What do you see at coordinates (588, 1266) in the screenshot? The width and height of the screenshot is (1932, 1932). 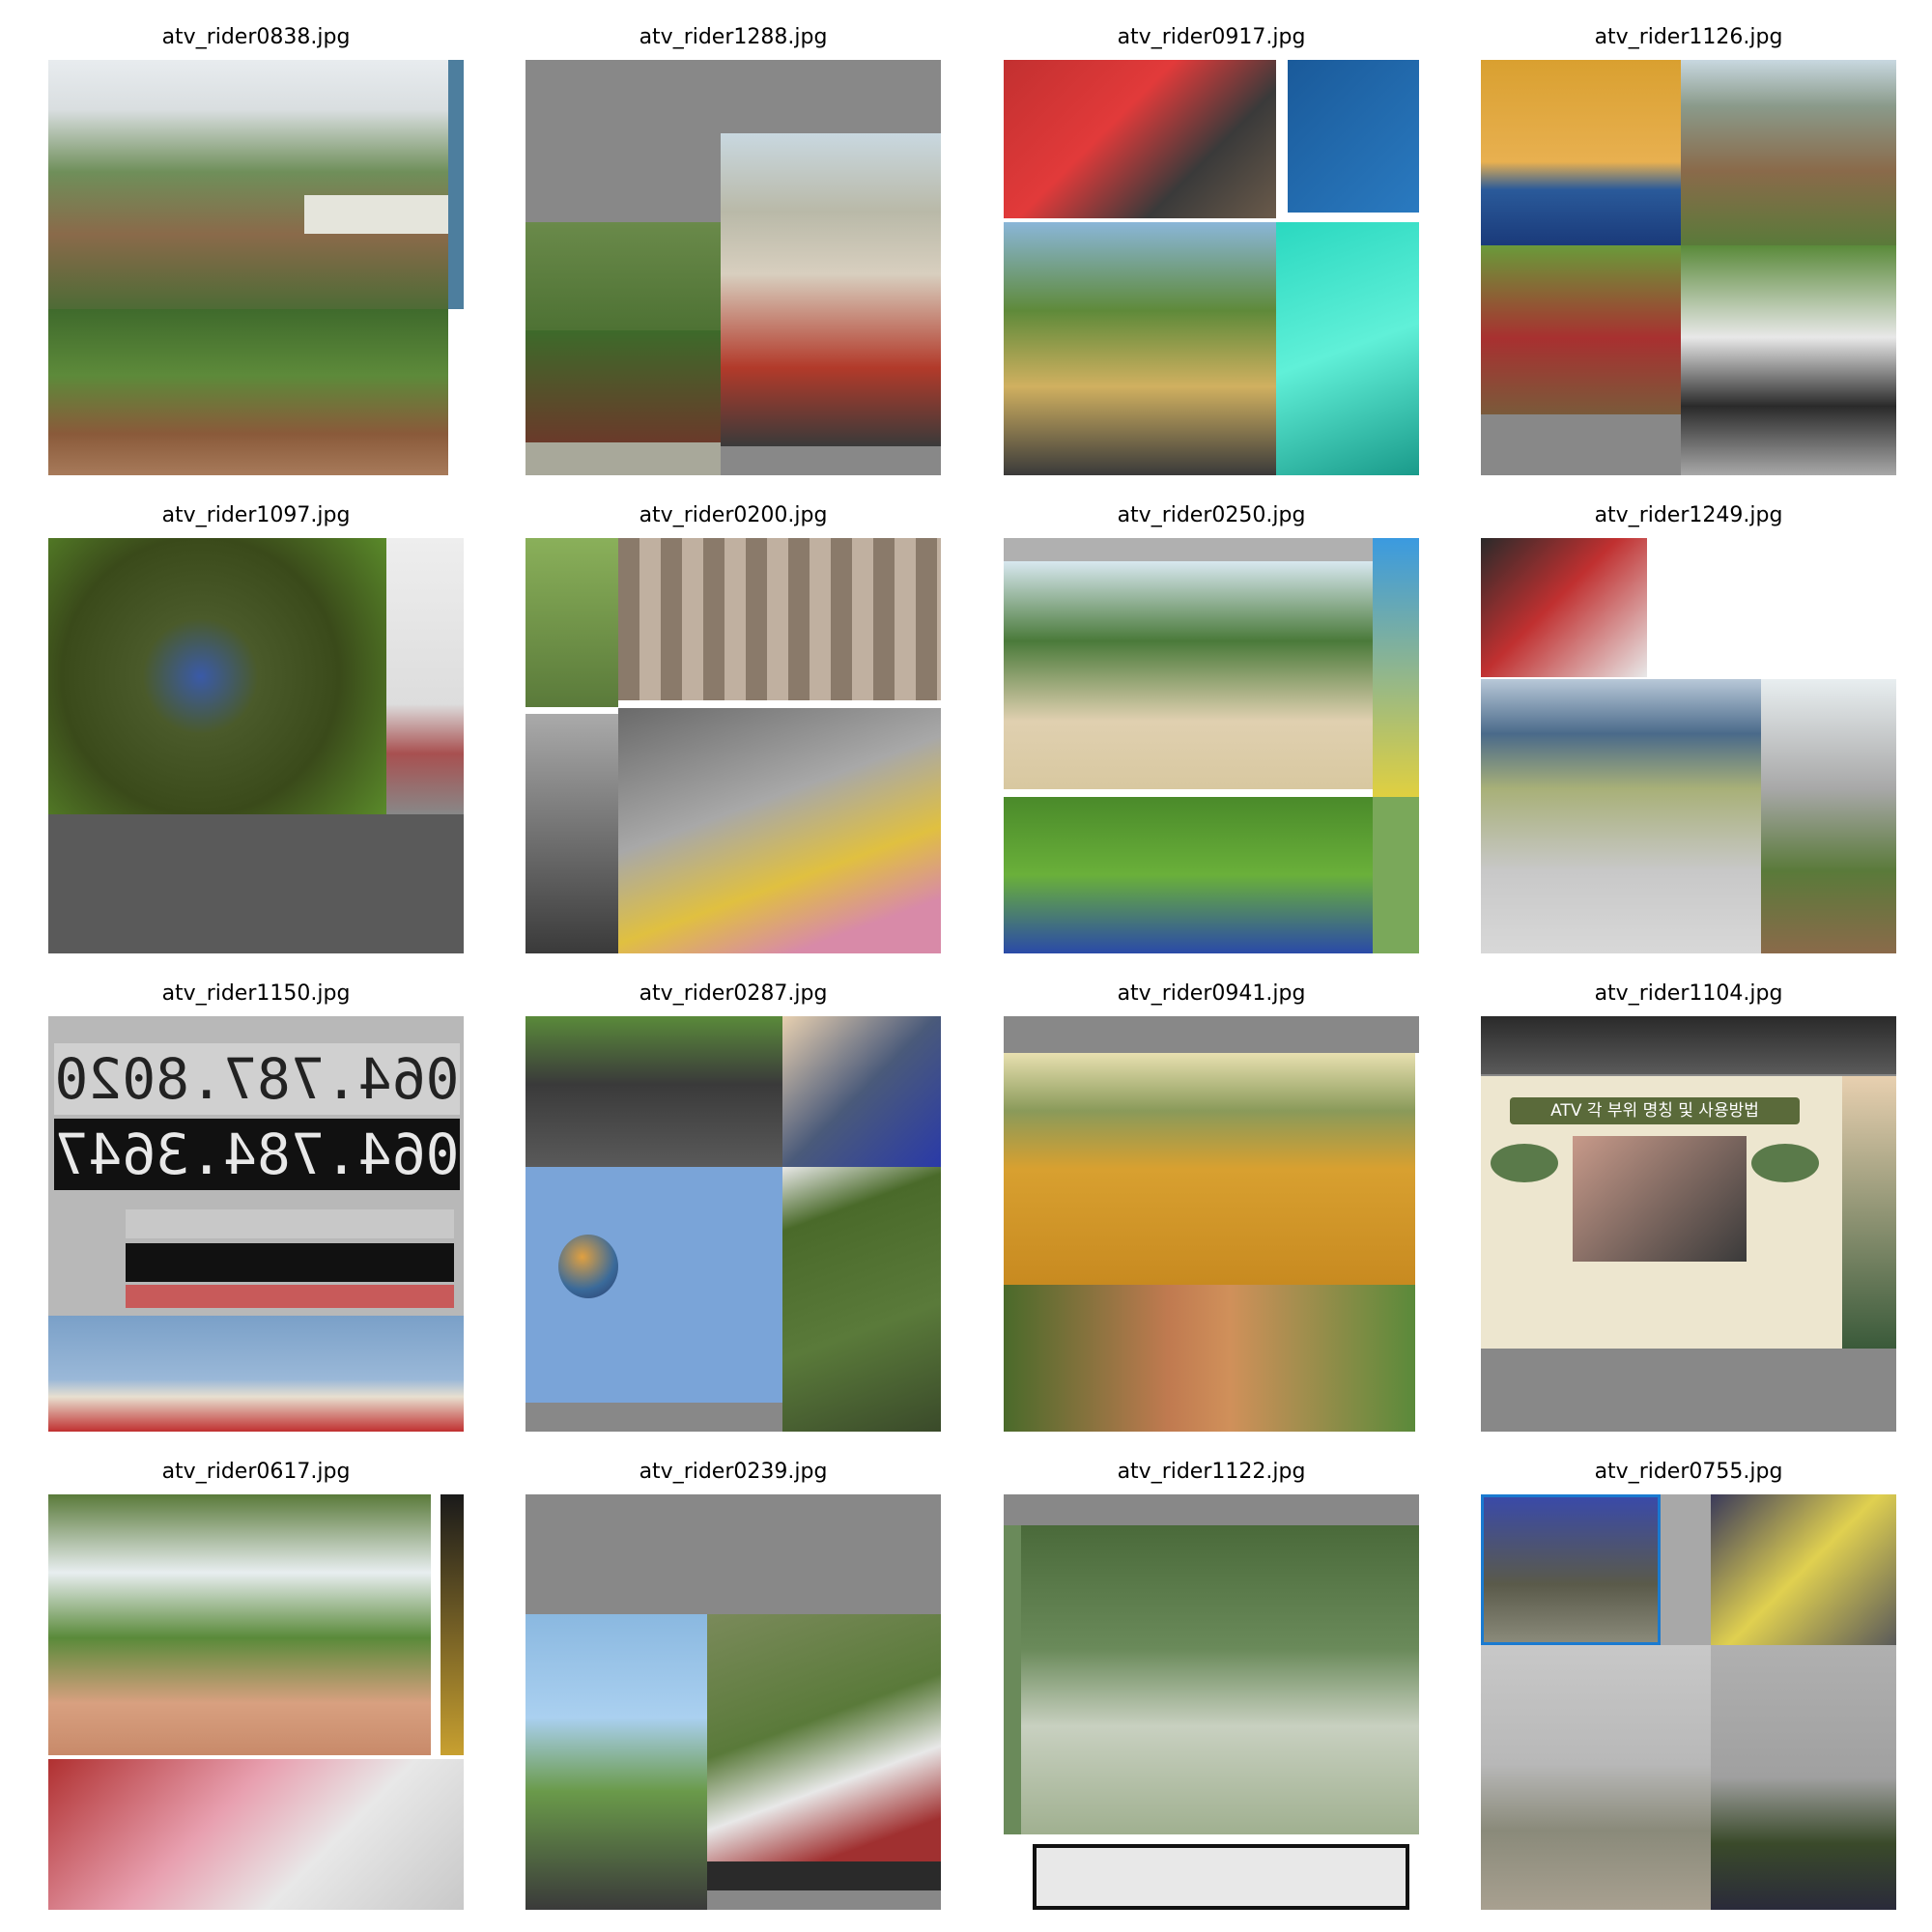 I see `balloon-shape` at bounding box center [588, 1266].